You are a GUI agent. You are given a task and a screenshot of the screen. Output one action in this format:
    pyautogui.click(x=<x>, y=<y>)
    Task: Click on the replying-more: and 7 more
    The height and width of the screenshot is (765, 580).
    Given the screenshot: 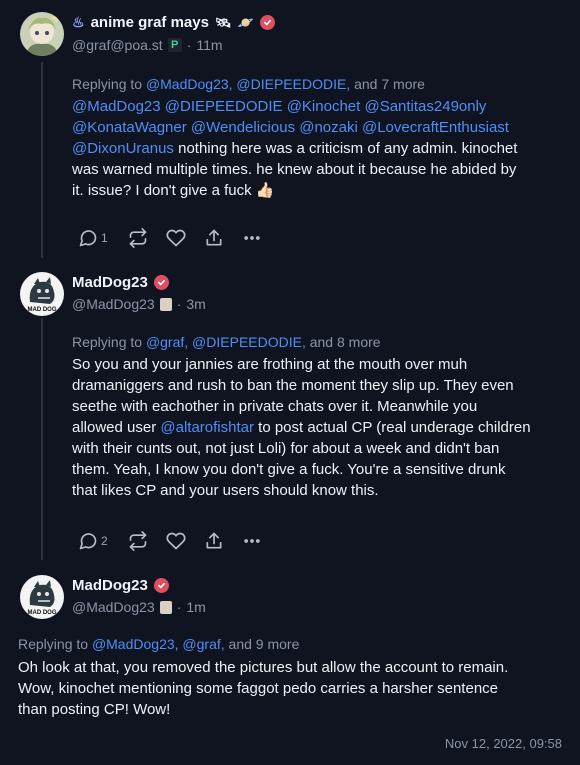 What is the action you would take?
    pyautogui.click(x=389, y=84)
    